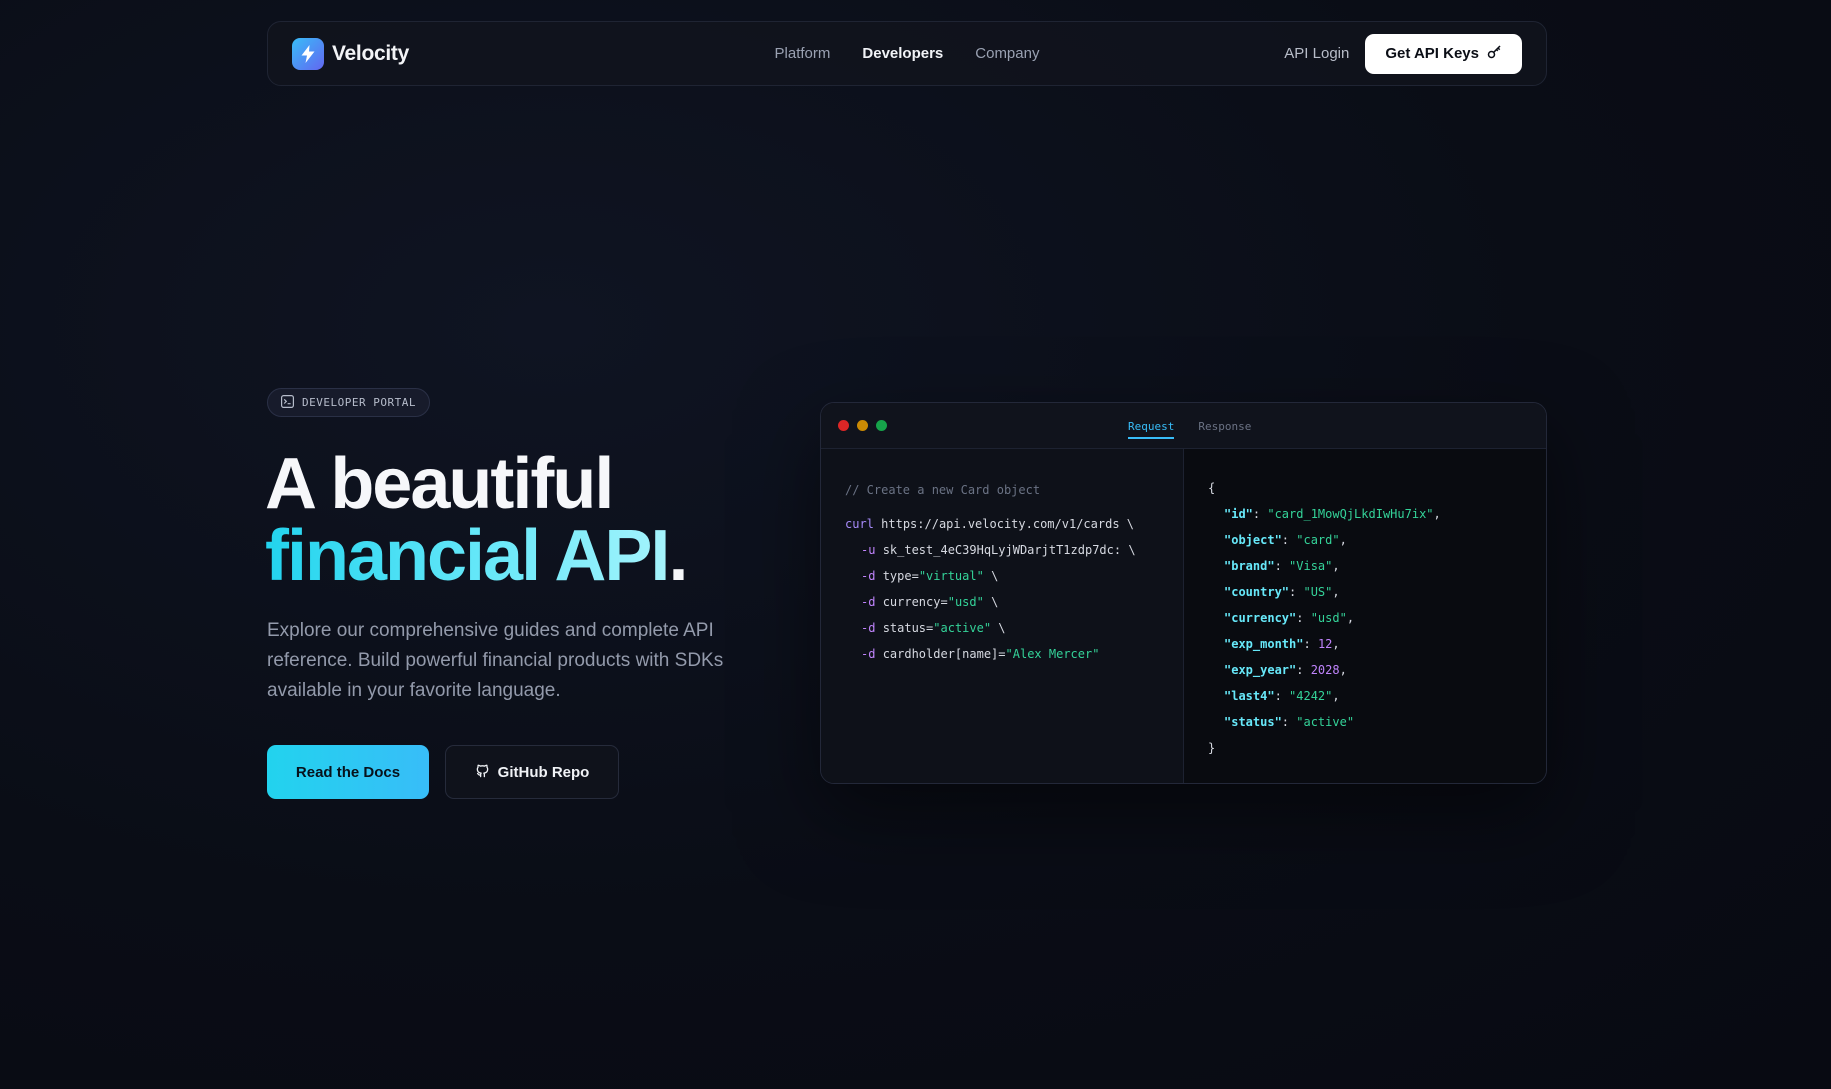 Image resolution: width=1831 pixels, height=1089 pixels. What do you see at coordinates (1316, 53) in the screenshot?
I see `api-login-link: API Login` at bounding box center [1316, 53].